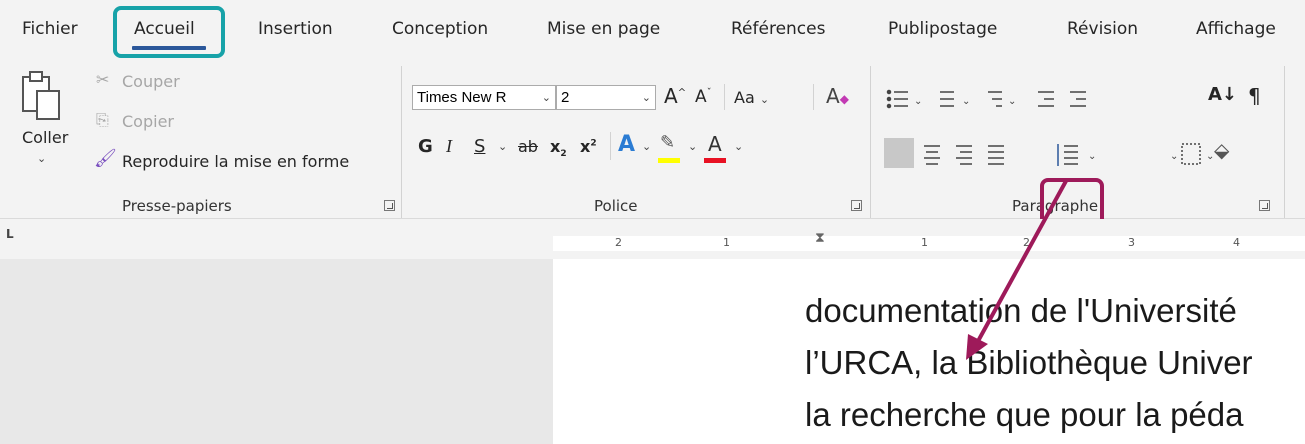 This screenshot has height=444, width=1305. I want to click on ruler-tick: 4, so click(1236, 242).